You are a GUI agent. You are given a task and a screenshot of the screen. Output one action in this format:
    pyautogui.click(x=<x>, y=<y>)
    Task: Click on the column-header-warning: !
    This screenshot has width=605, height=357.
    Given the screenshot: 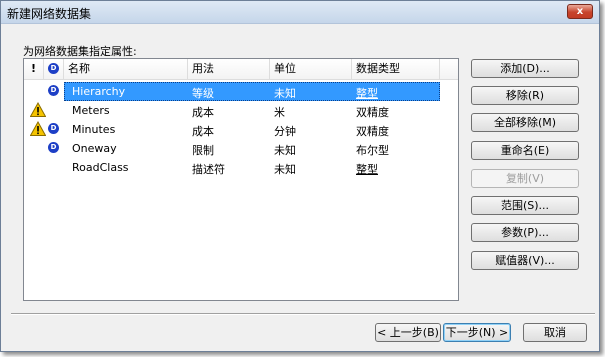 What is the action you would take?
    pyautogui.click(x=34, y=69)
    